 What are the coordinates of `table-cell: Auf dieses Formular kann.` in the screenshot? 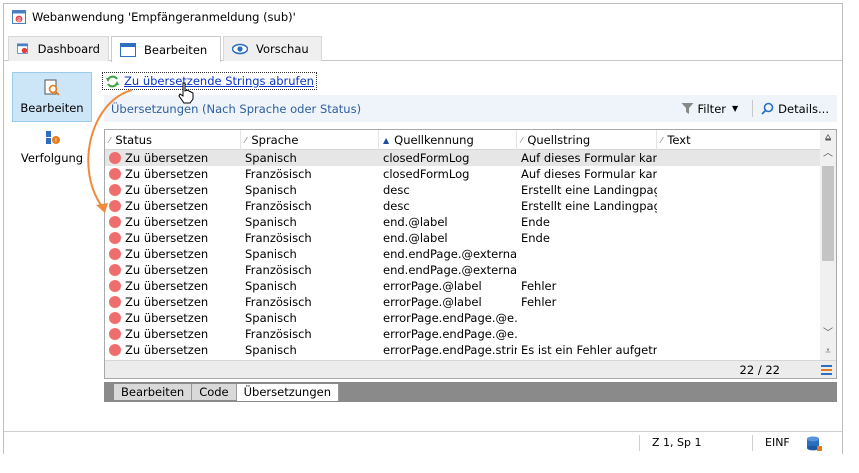 It's located at (589, 174).